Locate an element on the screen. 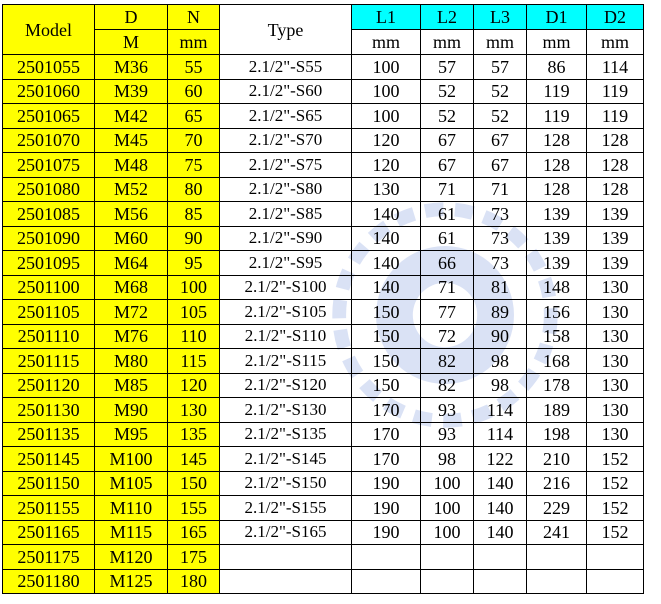 The image size is (661, 604). table-row: 2501080 M52 80 2.1/2"-S80 130 71 71 128 128 is located at coordinates (323, 189).